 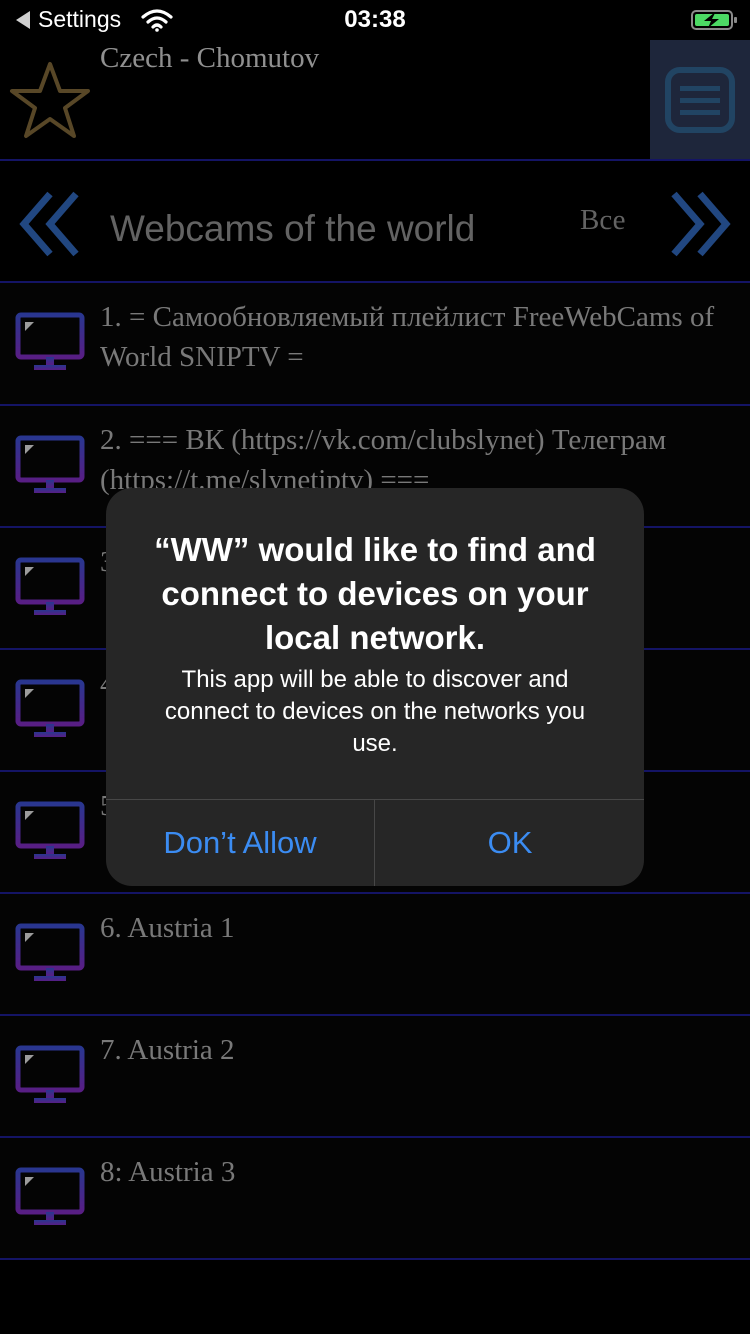 I want to click on status-time: 03:38, so click(x=375, y=19).